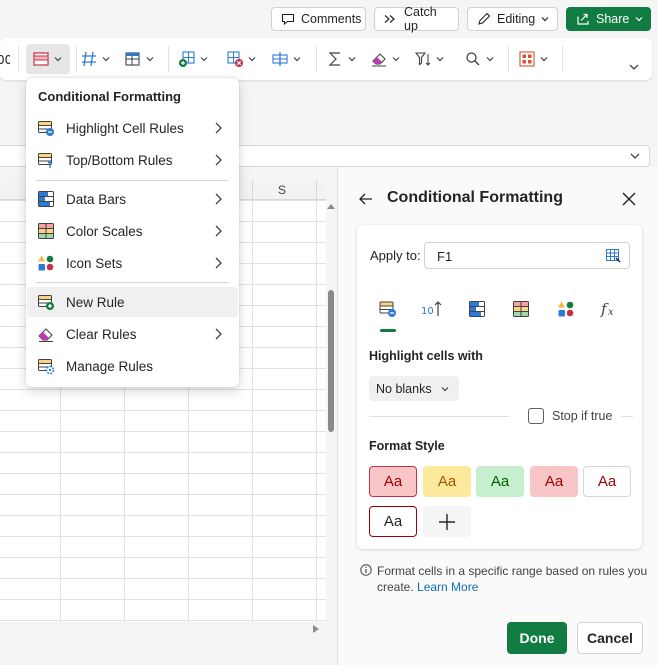  I want to click on menu-item-top-bottom-rules: Top/Bottom Rules, so click(132, 160).